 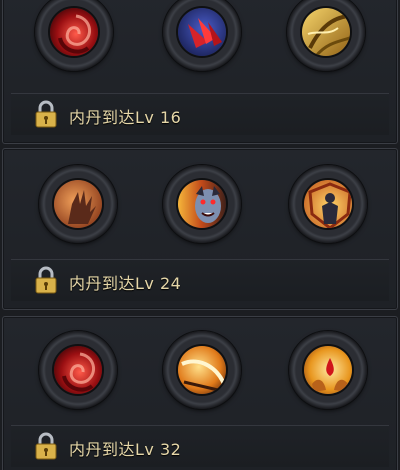 I want to click on unlock-level-label: 内丹到达Lv 32, so click(x=125, y=449).